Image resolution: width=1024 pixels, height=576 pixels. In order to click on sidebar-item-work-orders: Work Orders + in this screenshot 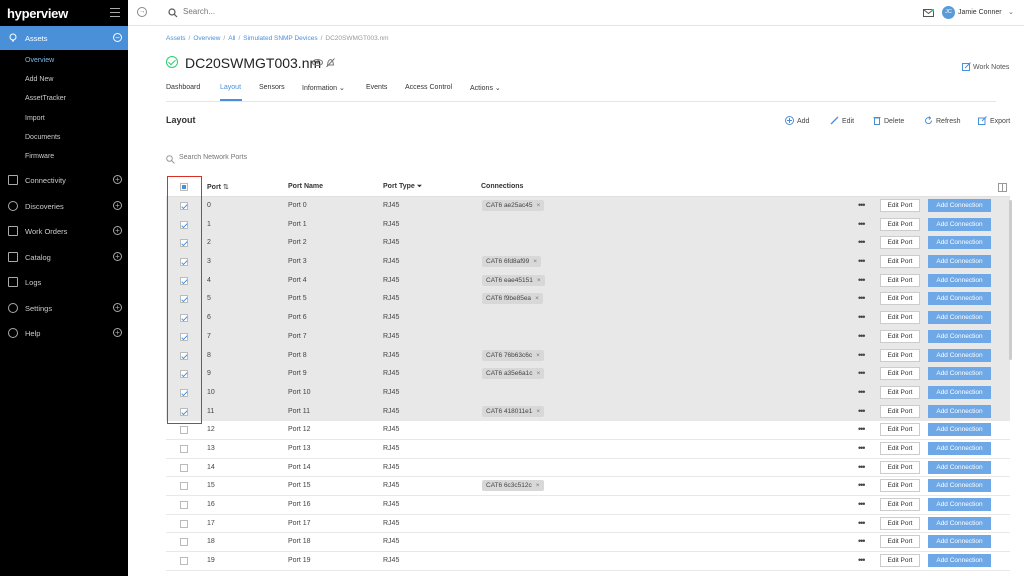, I will do `click(64, 231)`.